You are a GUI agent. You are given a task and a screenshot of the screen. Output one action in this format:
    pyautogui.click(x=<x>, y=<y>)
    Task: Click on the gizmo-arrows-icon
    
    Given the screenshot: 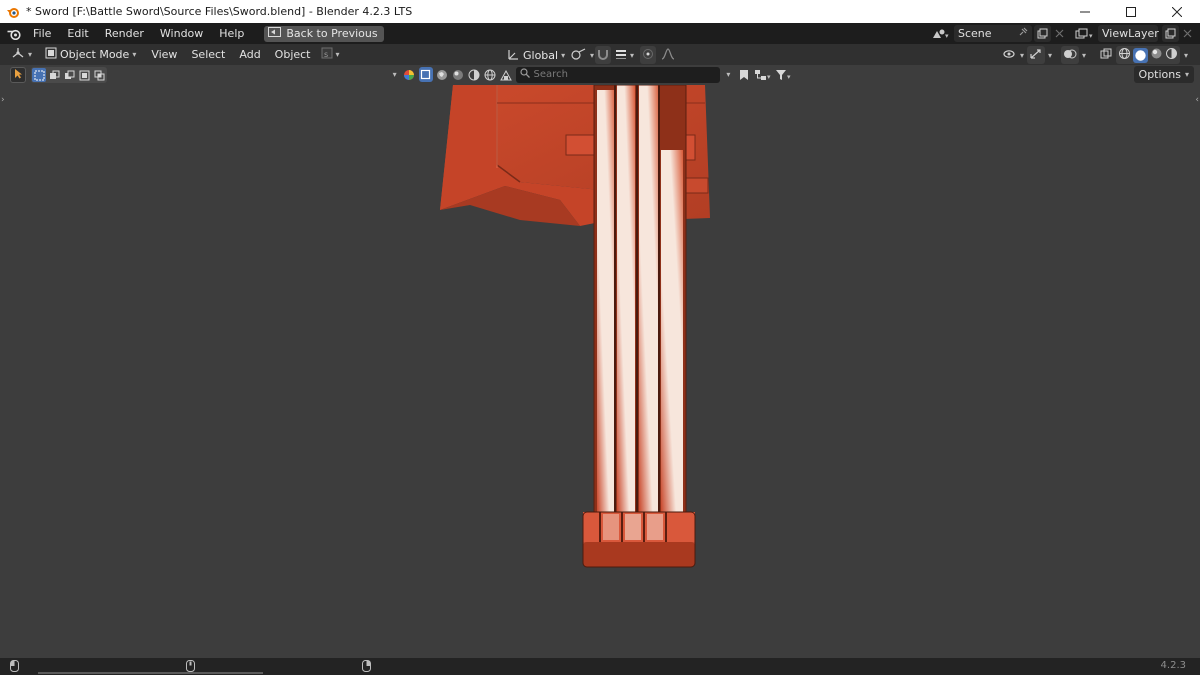 What is the action you would take?
    pyautogui.click(x=1036, y=55)
    